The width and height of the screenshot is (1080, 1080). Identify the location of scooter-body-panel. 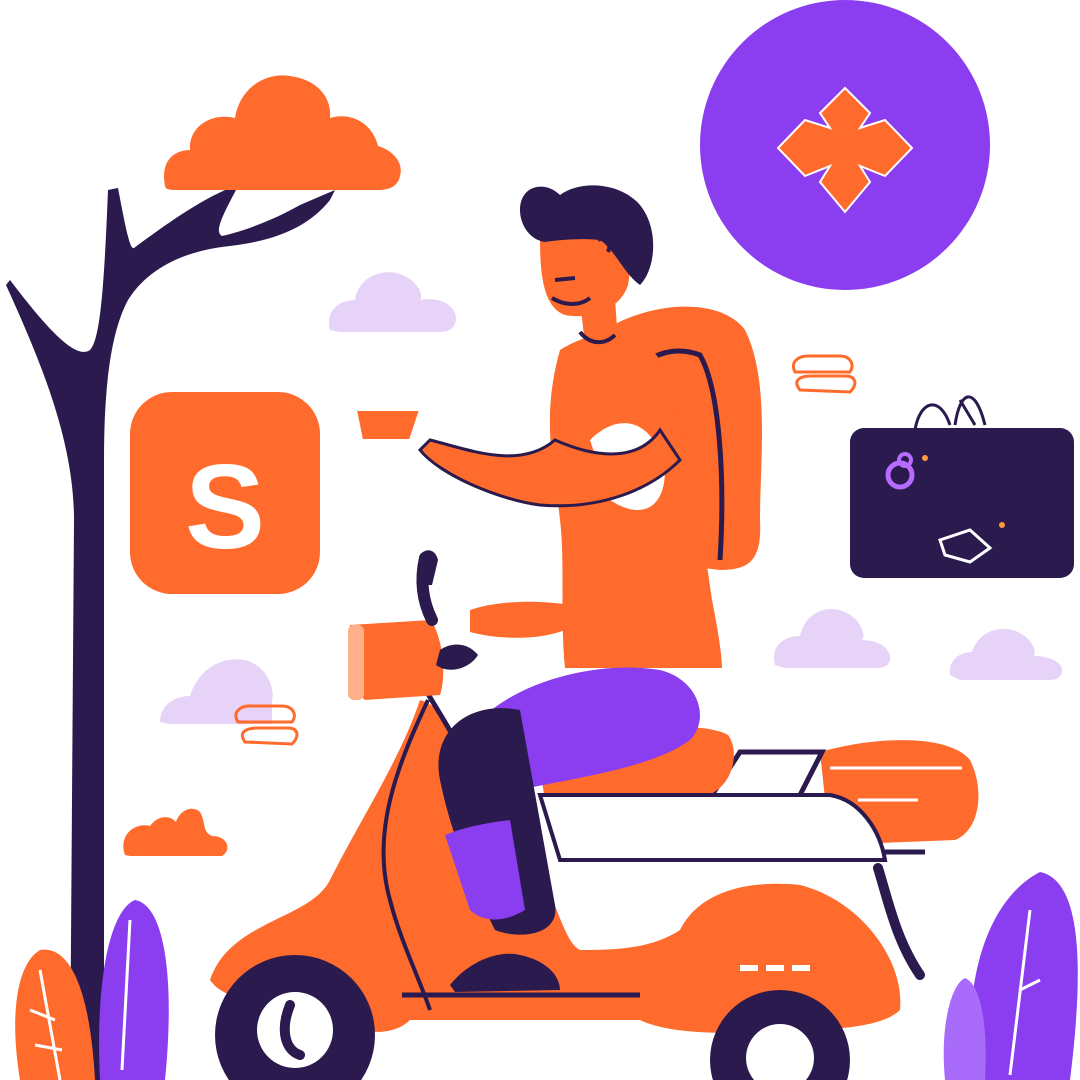
(712, 827).